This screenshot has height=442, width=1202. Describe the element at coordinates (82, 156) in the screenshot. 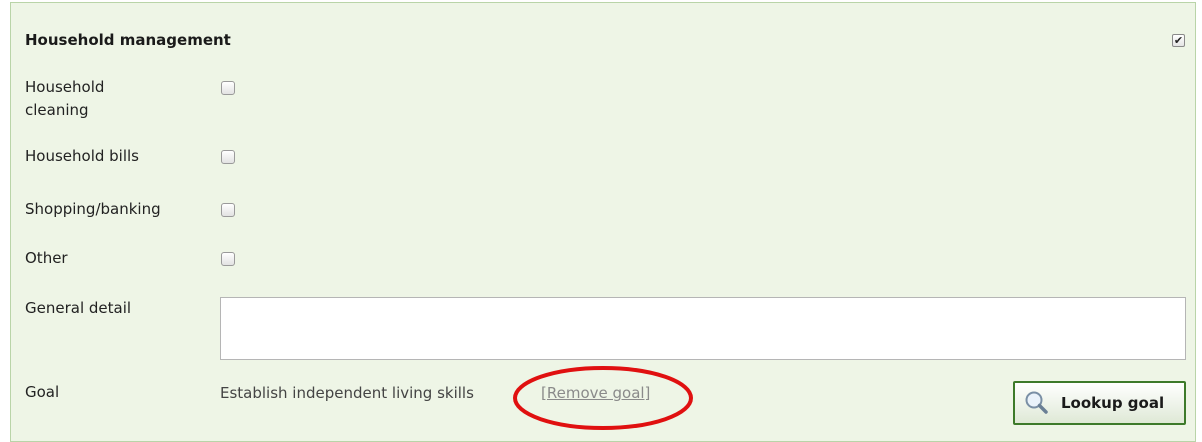

I see `row-label-household-bills: Household bills` at that location.